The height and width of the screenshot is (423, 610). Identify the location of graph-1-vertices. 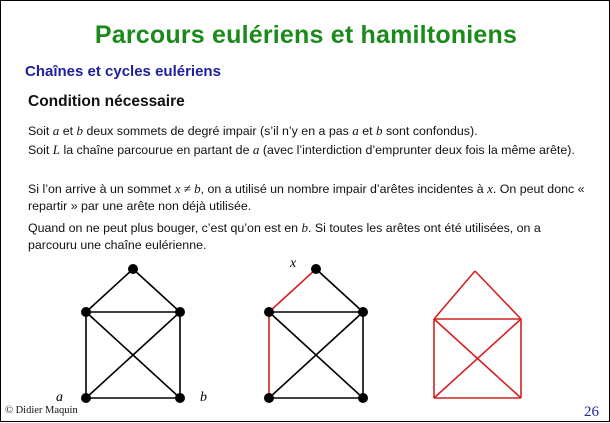
(133, 333).